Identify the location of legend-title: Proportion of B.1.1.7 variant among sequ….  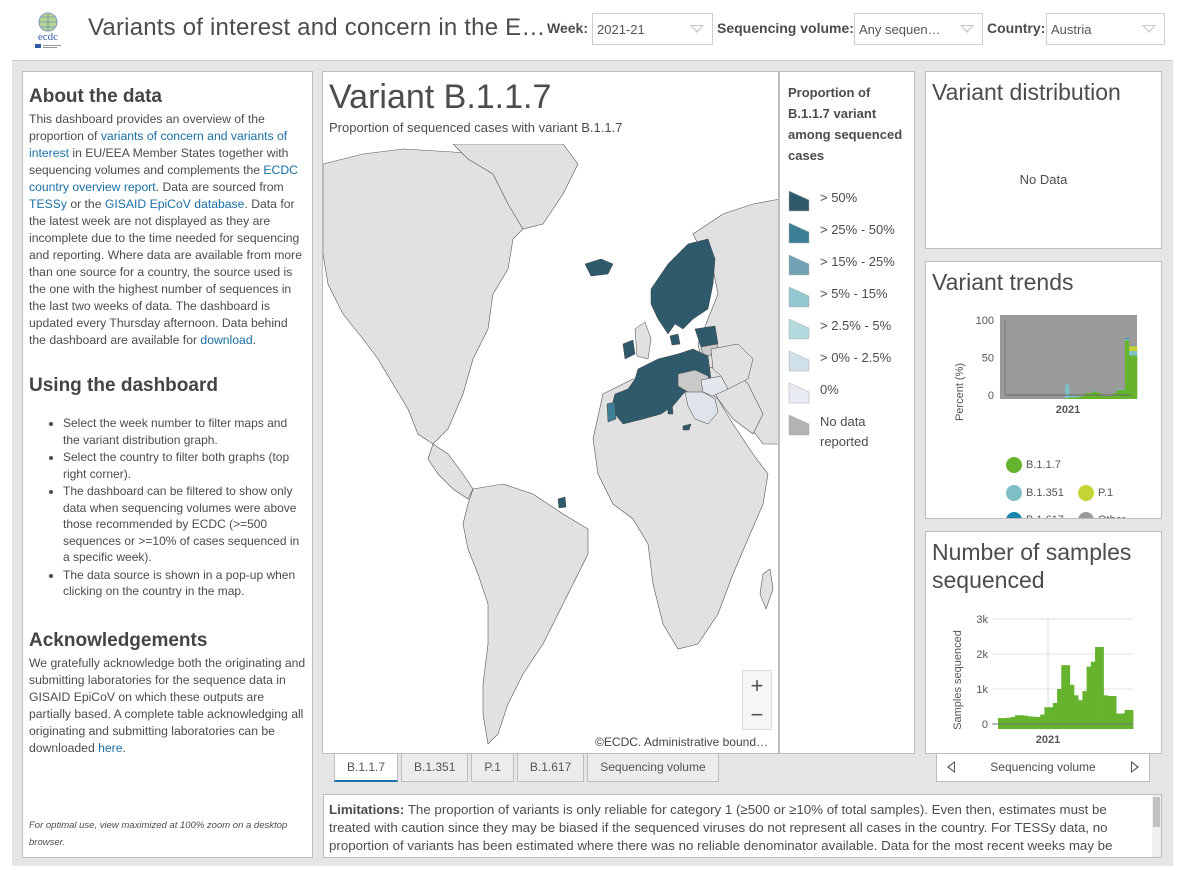
(845, 124).